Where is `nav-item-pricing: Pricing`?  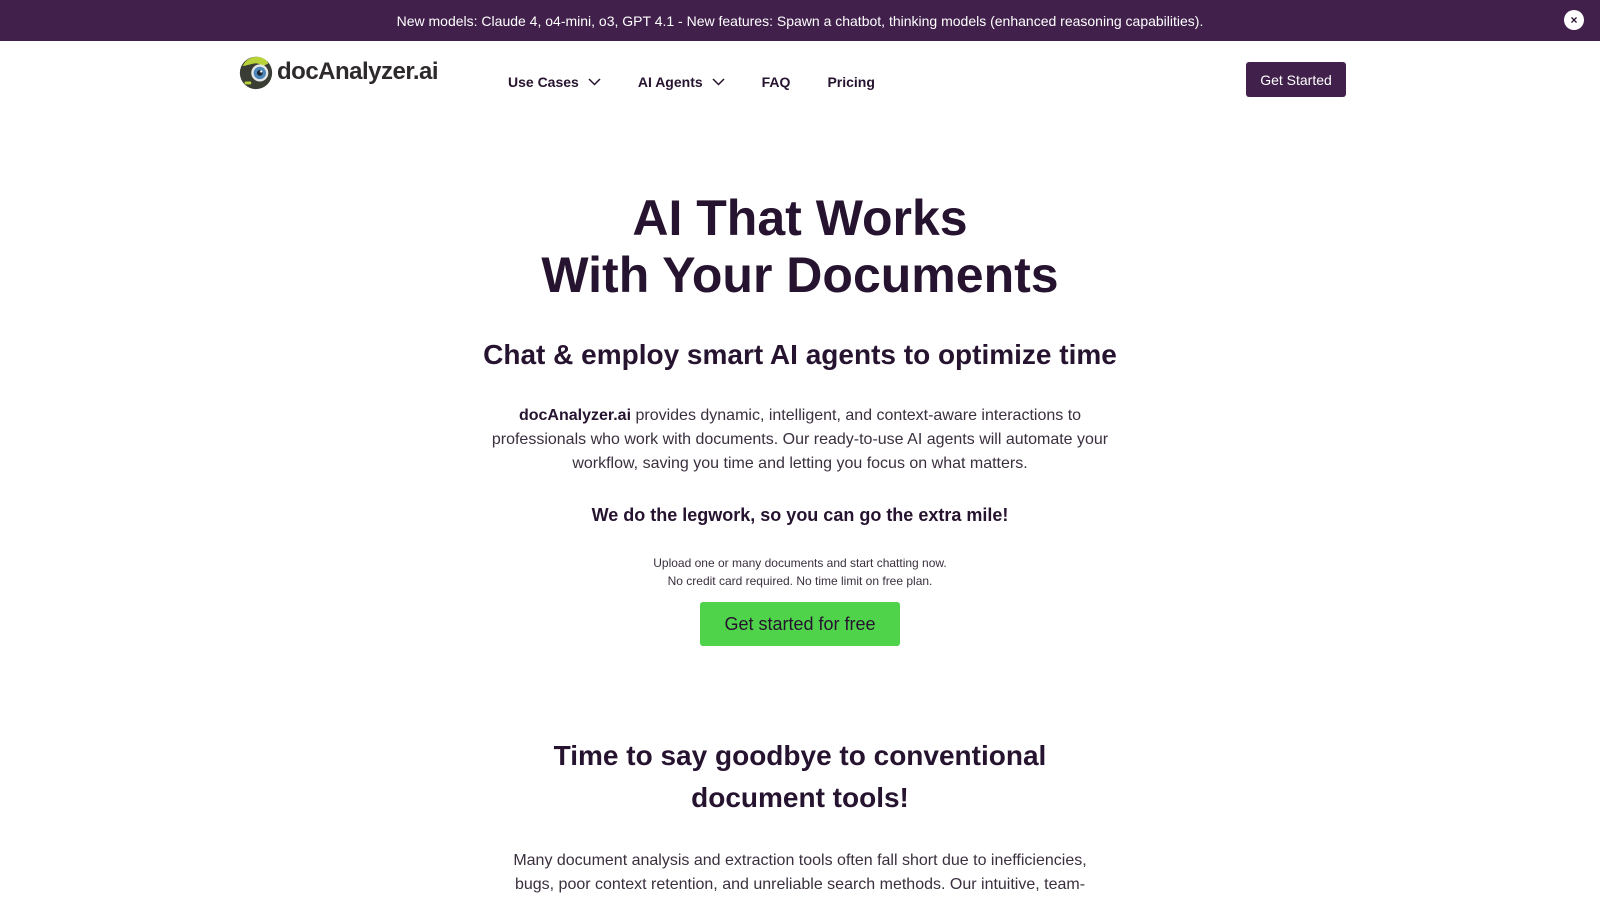
nav-item-pricing: Pricing is located at coordinates (850, 82).